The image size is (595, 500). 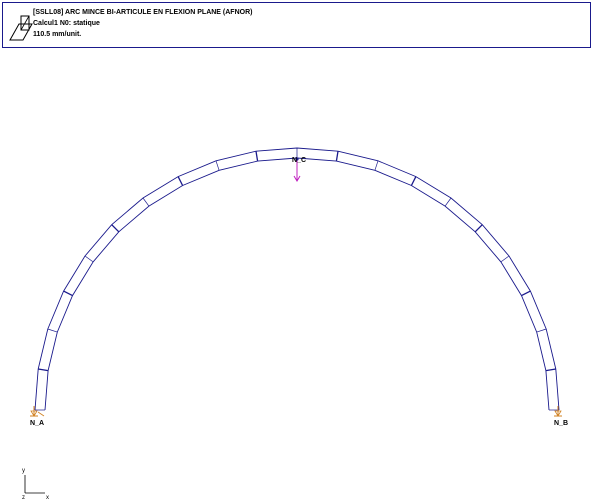 I want to click on axis-triad: y z x, so click(x=35, y=484).